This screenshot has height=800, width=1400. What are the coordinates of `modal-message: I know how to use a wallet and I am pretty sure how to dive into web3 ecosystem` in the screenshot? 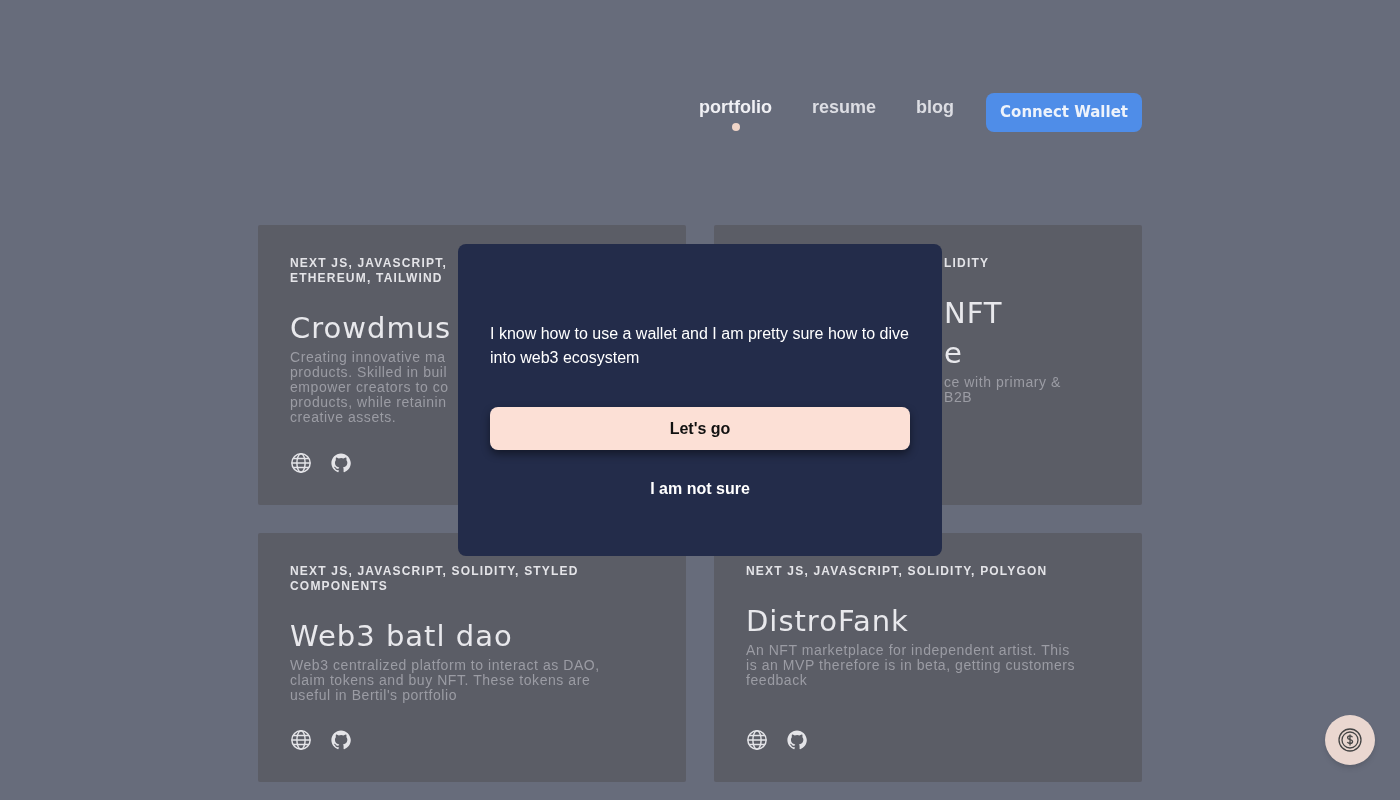 It's located at (700, 346).